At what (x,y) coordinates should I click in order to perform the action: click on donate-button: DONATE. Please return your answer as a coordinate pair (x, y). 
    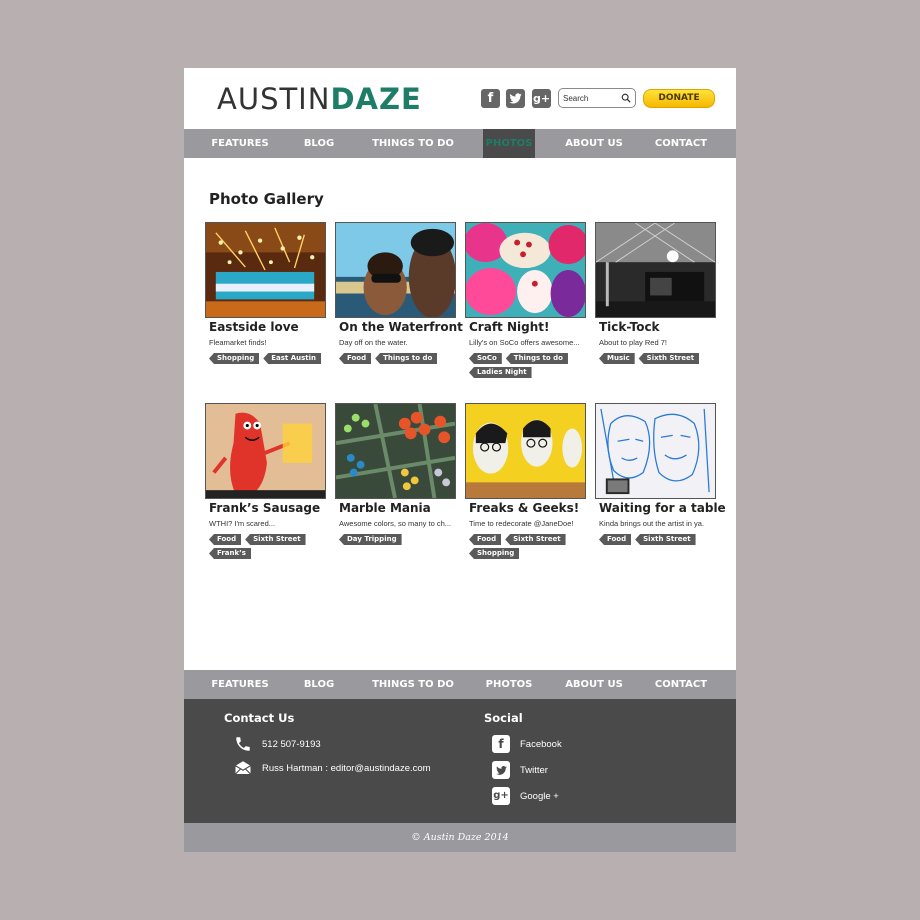
    Looking at the image, I should click on (679, 98).